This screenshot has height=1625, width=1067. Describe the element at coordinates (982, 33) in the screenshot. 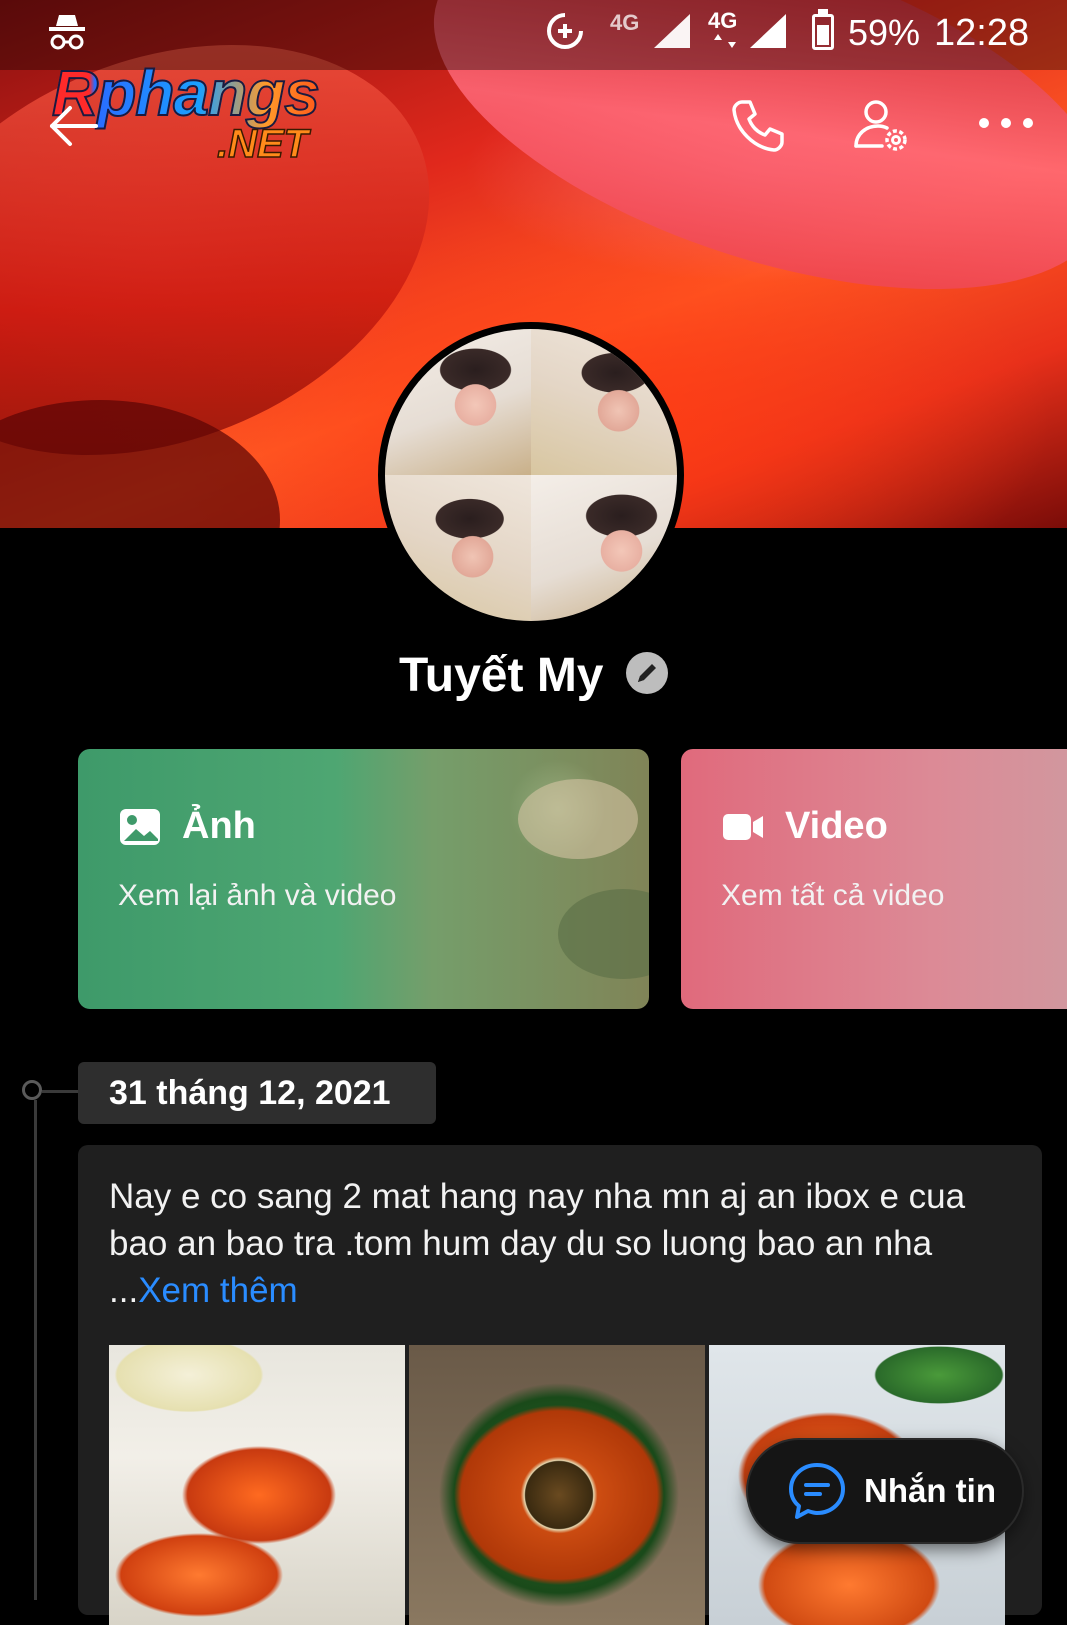

I see `clock: 12:28` at that location.